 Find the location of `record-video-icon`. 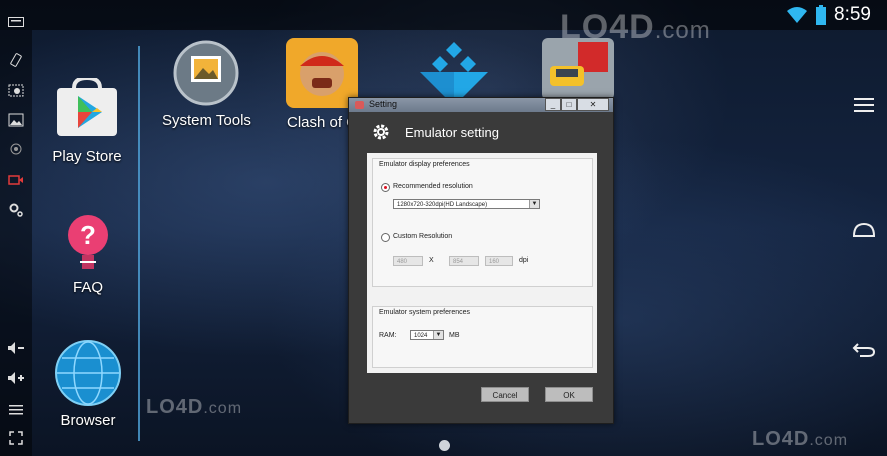

record-video-icon is located at coordinates (16, 180).